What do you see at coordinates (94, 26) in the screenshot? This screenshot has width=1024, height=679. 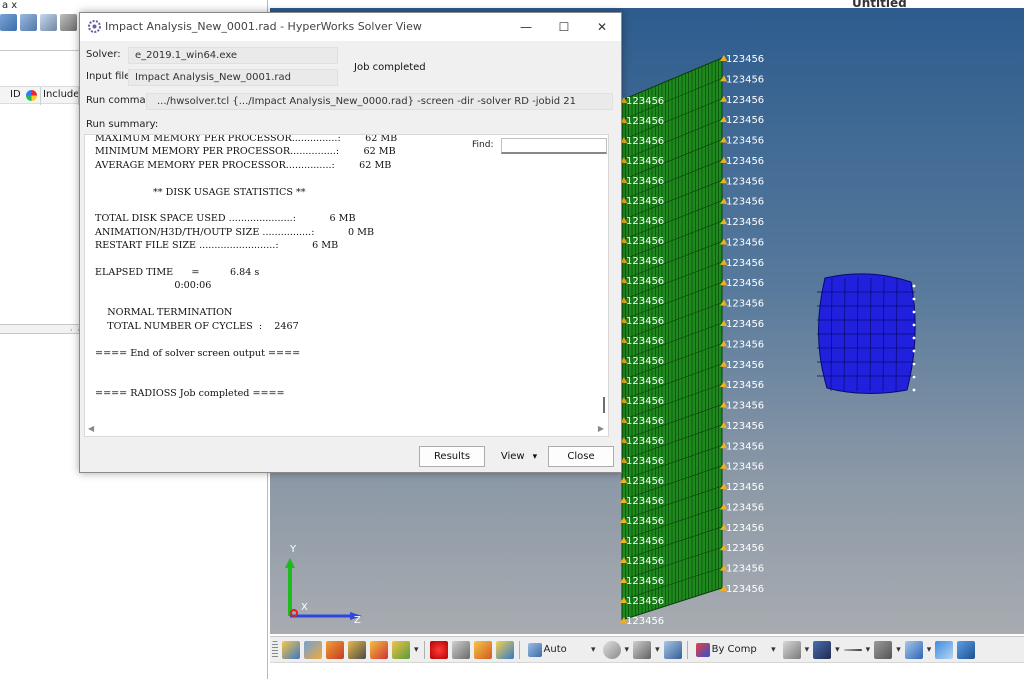 I see `hyperworks-logo-icon` at bounding box center [94, 26].